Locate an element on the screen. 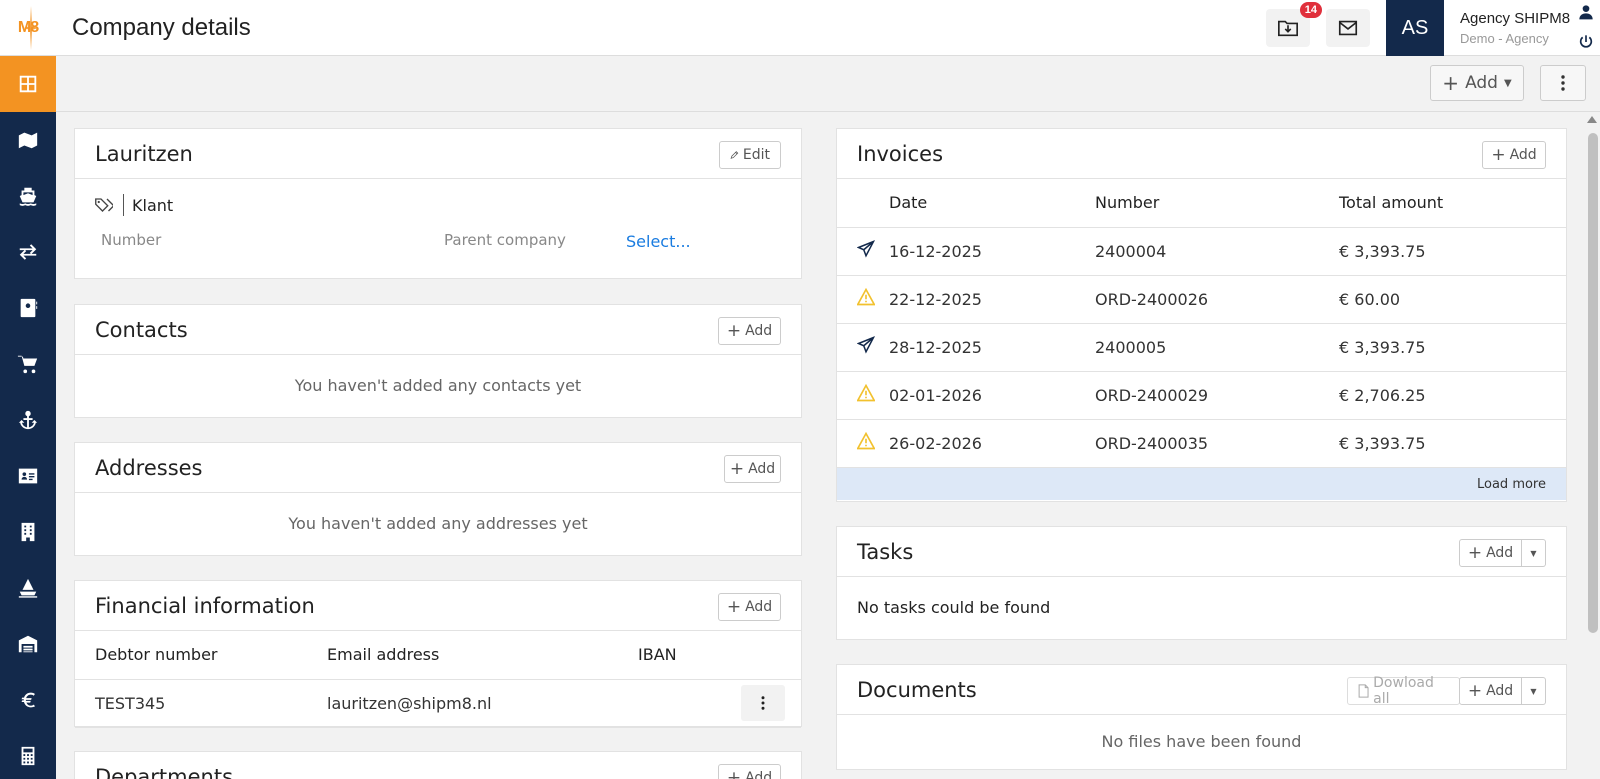 The image size is (1600, 779). add-contact-button: + Add is located at coordinates (749, 331).